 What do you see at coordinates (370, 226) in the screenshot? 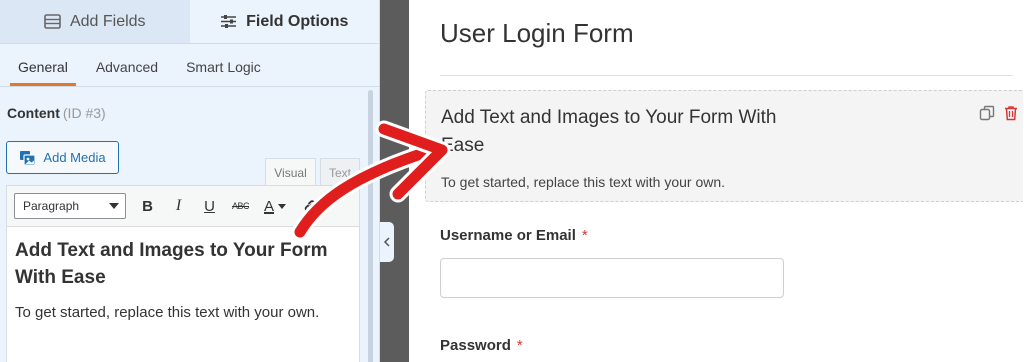
I see `panel-scrollbar` at bounding box center [370, 226].